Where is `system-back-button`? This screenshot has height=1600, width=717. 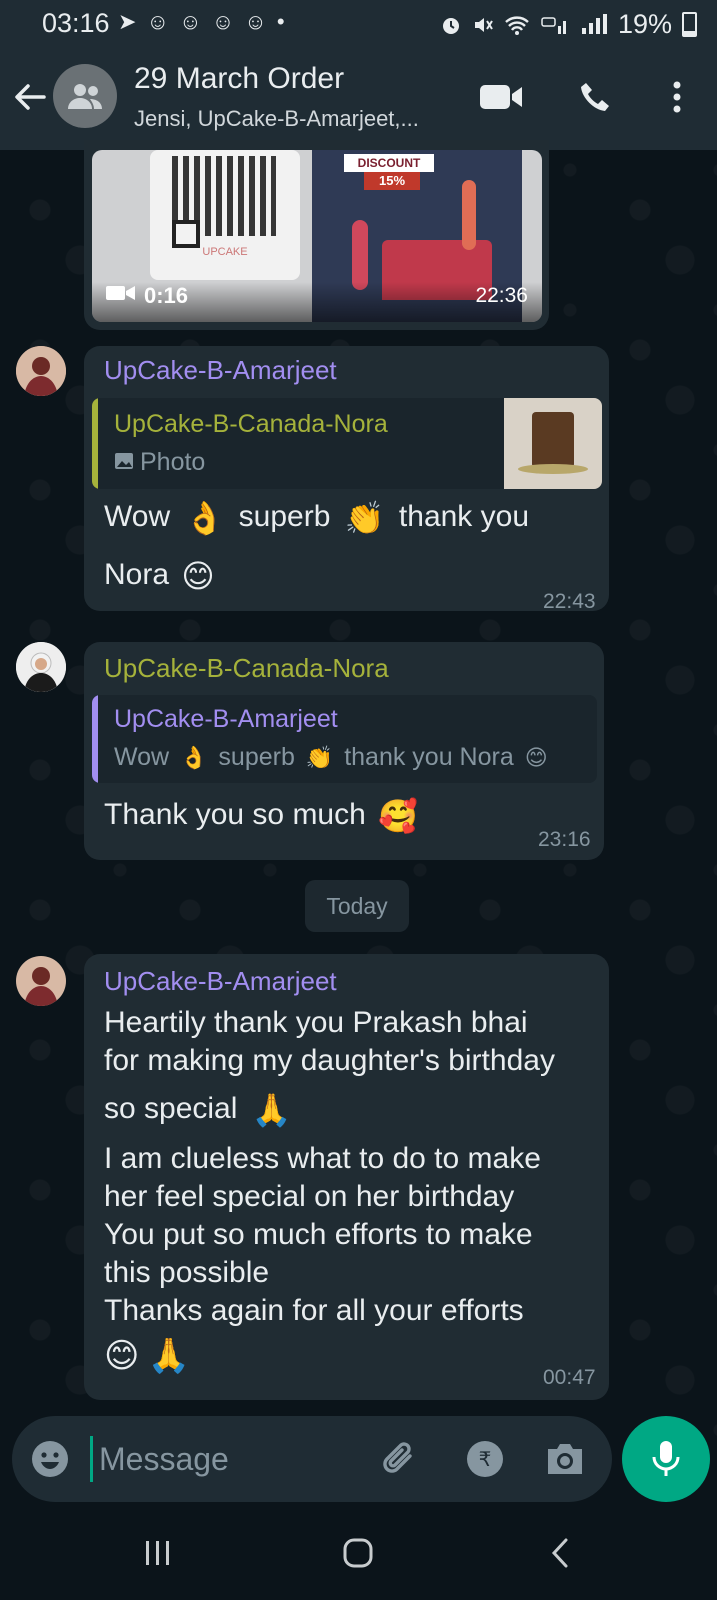
system-back-button is located at coordinates (560, 1553).